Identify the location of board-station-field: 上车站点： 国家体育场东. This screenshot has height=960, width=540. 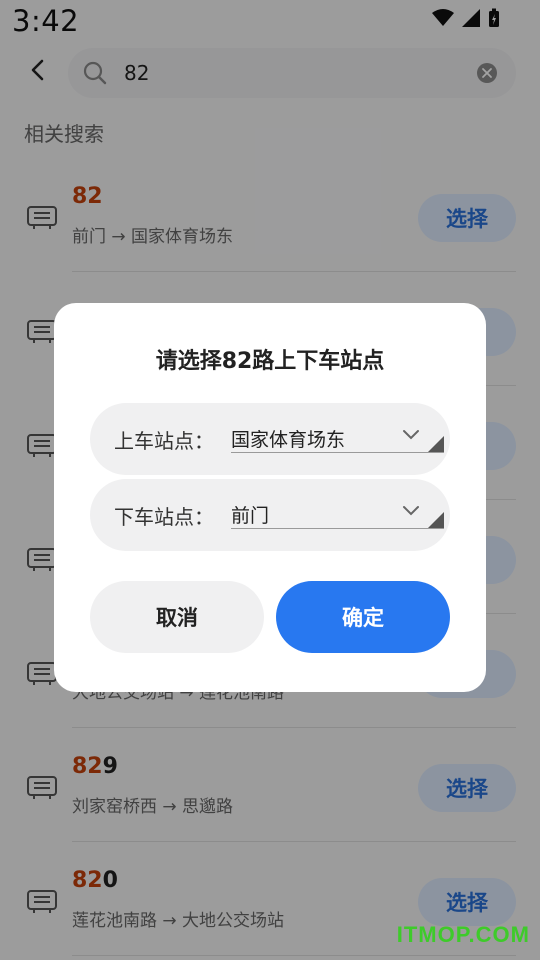
(270, 439).